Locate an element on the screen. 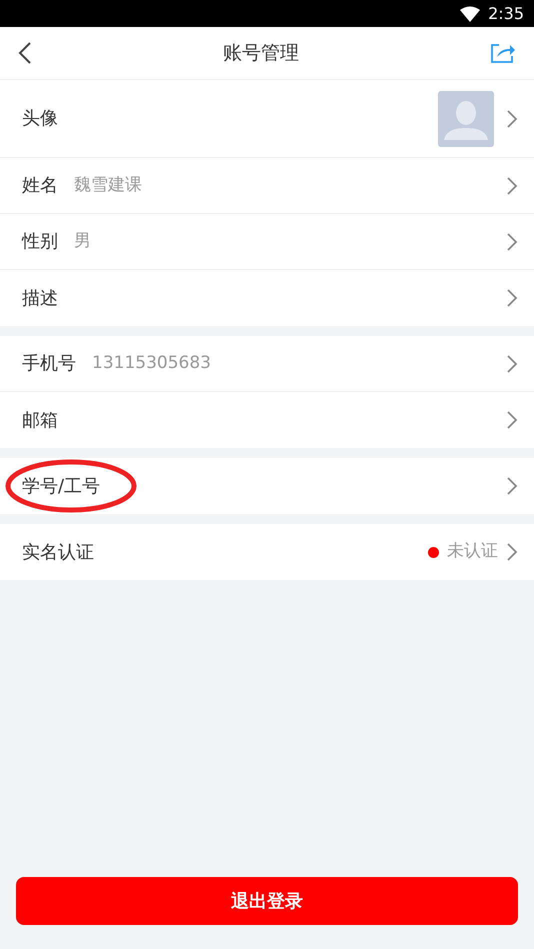  share-icon is located at coordinates (503, 53).